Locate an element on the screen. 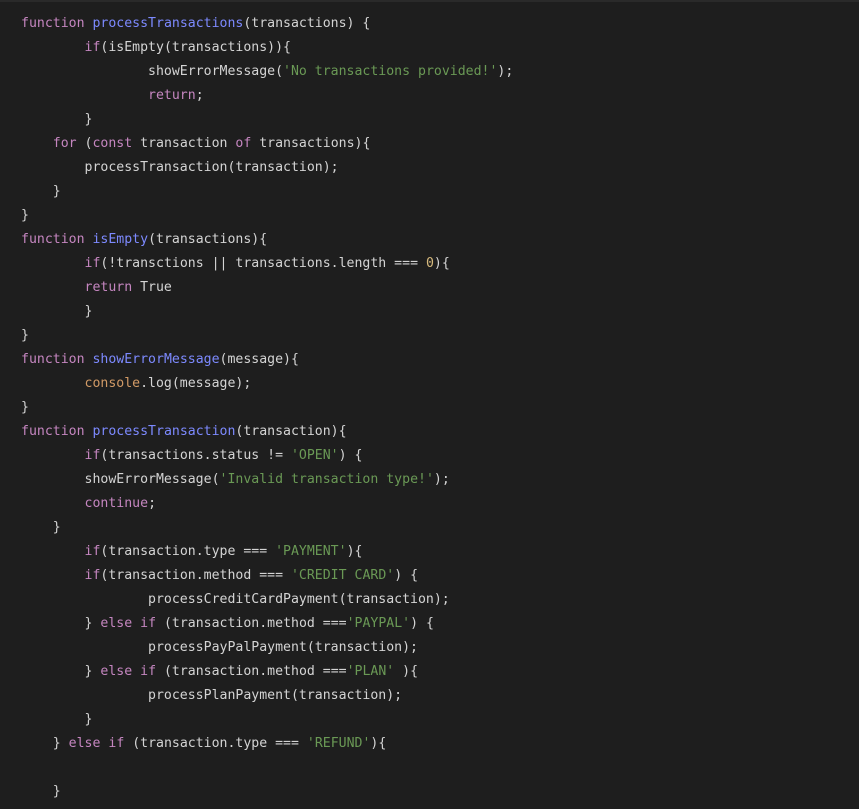  code-token-plain: (message){ is located at coordinates (259, 359).